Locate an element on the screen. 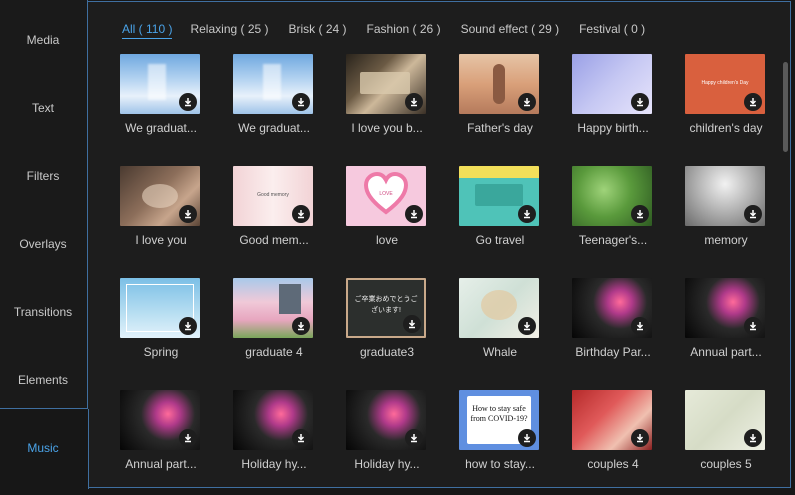  music-card: graduate 4 is located at coordinates (282, 326).